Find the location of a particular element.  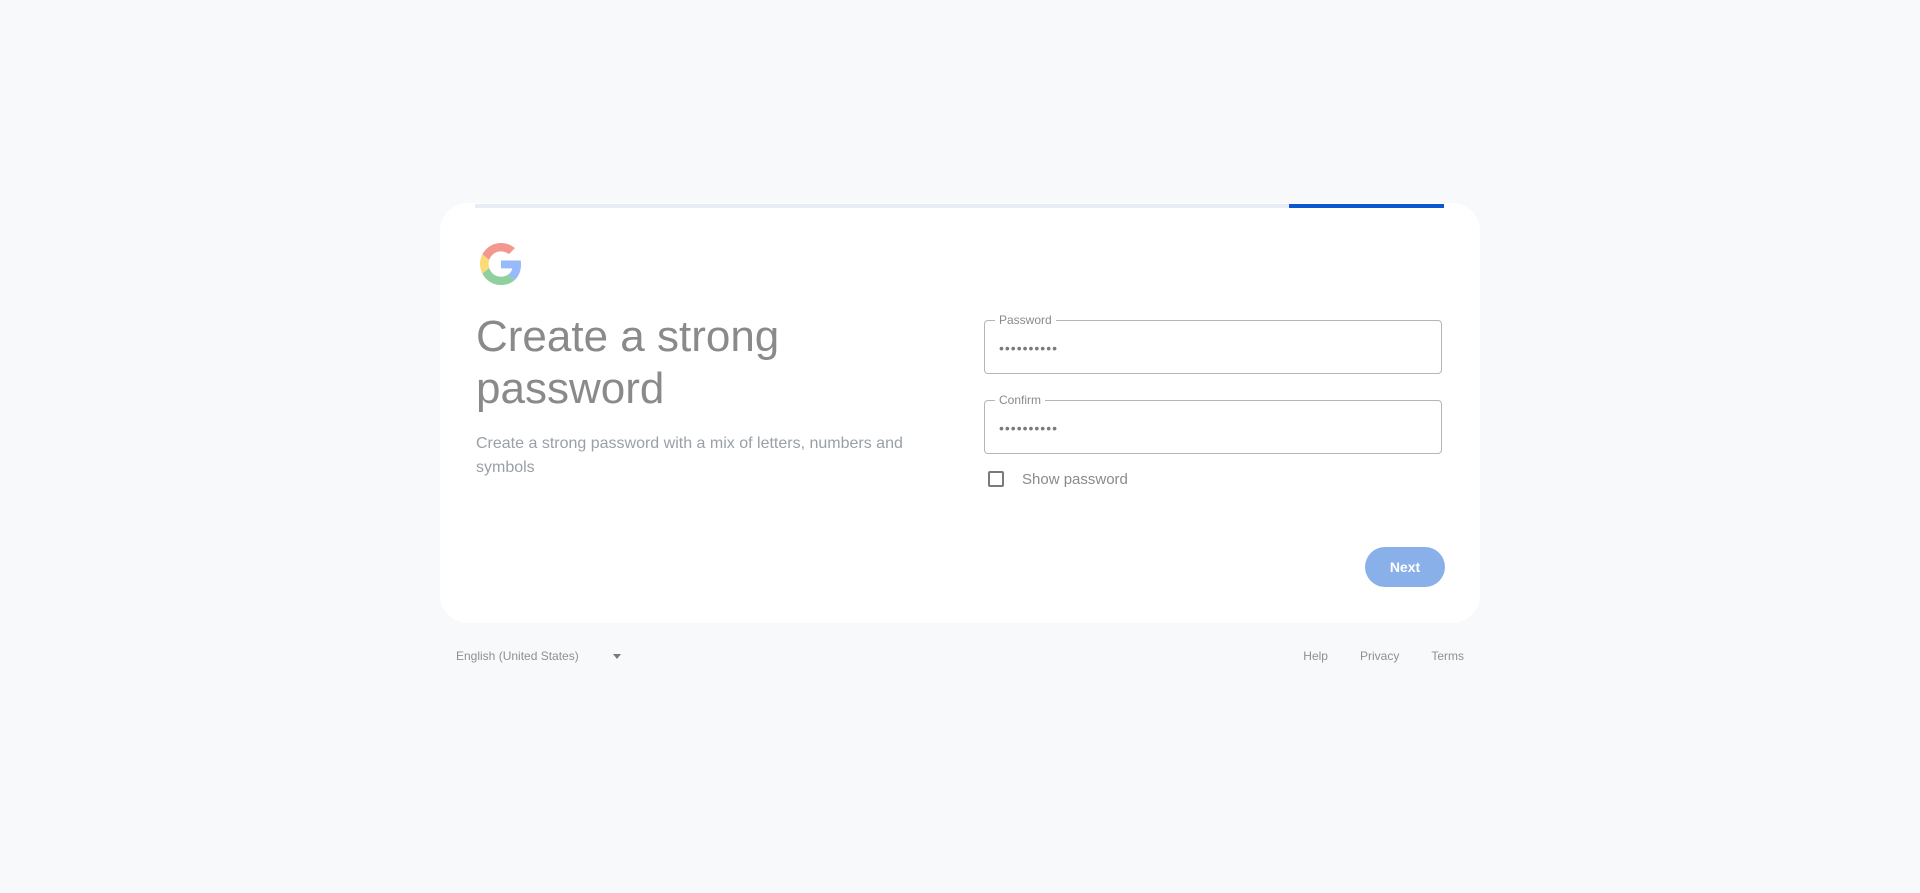

language-selector: English (United States) is located at coordinates (538, 656).